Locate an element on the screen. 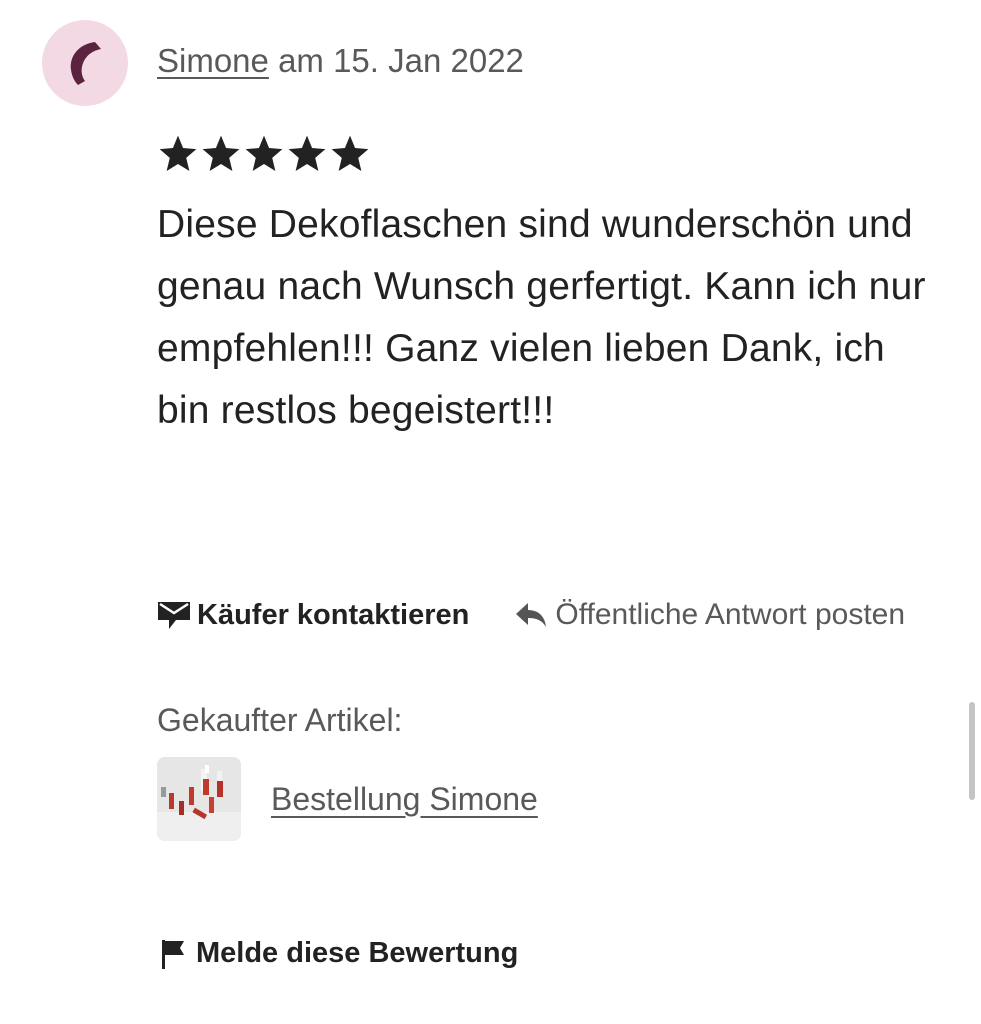 This screenshot has height=1024, width=981. crescent-avatar-icon is located at coordinates (85, 63).